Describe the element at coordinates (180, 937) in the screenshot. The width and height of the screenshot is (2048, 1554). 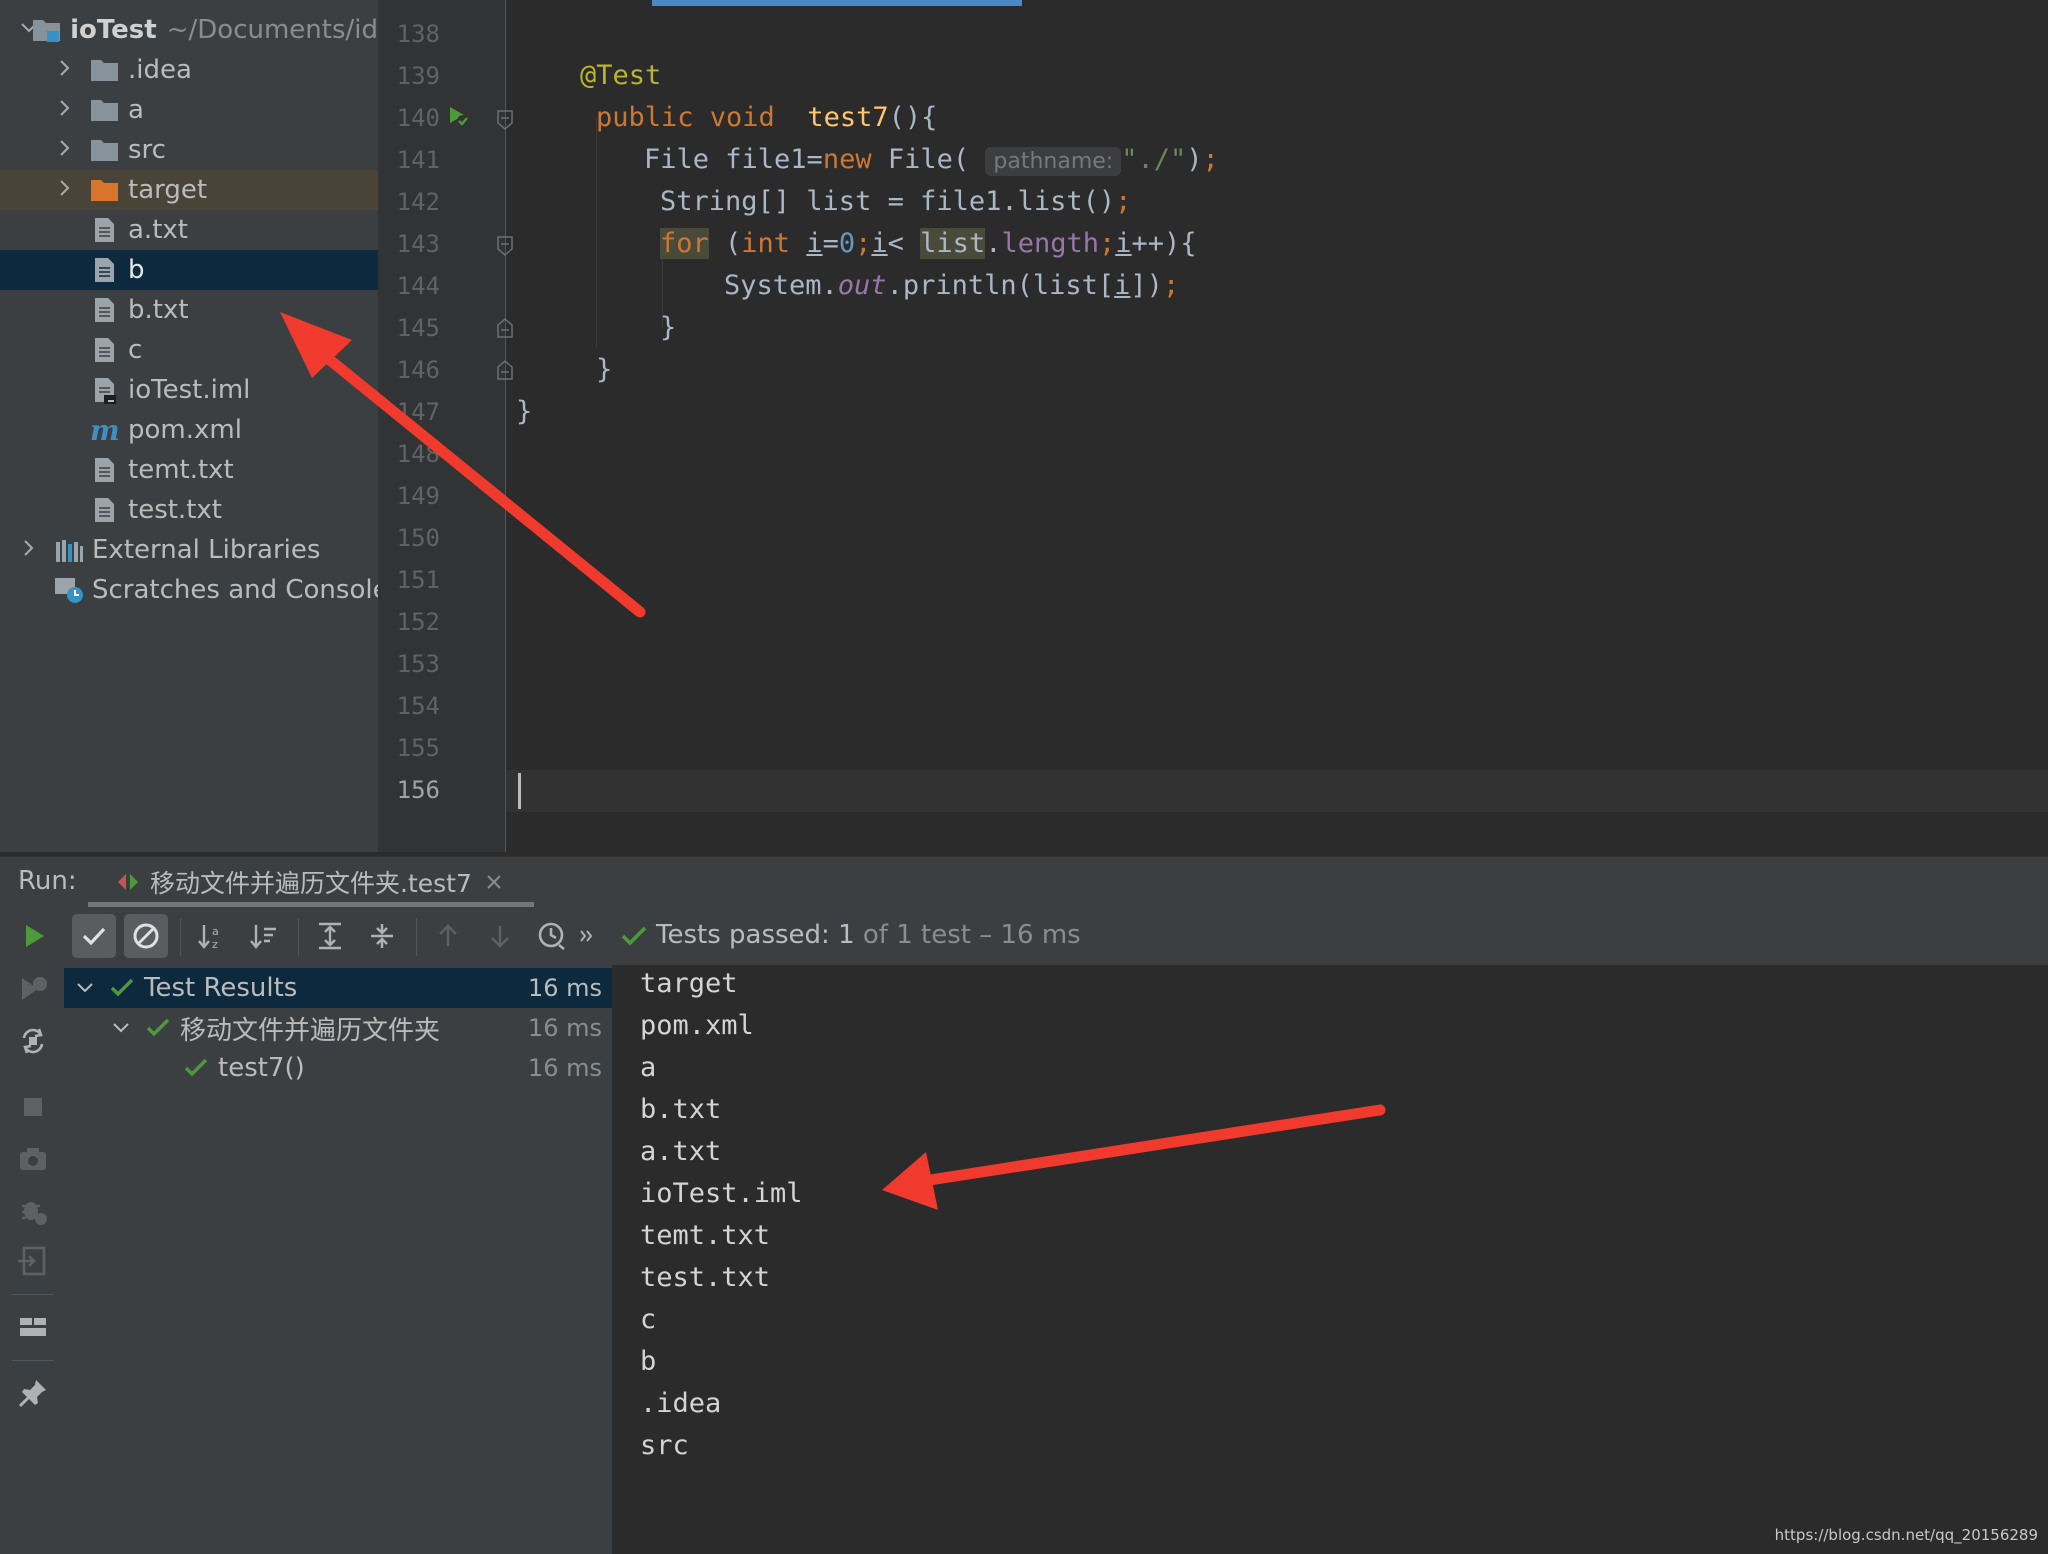
I see `toolbar-separator` at that location.